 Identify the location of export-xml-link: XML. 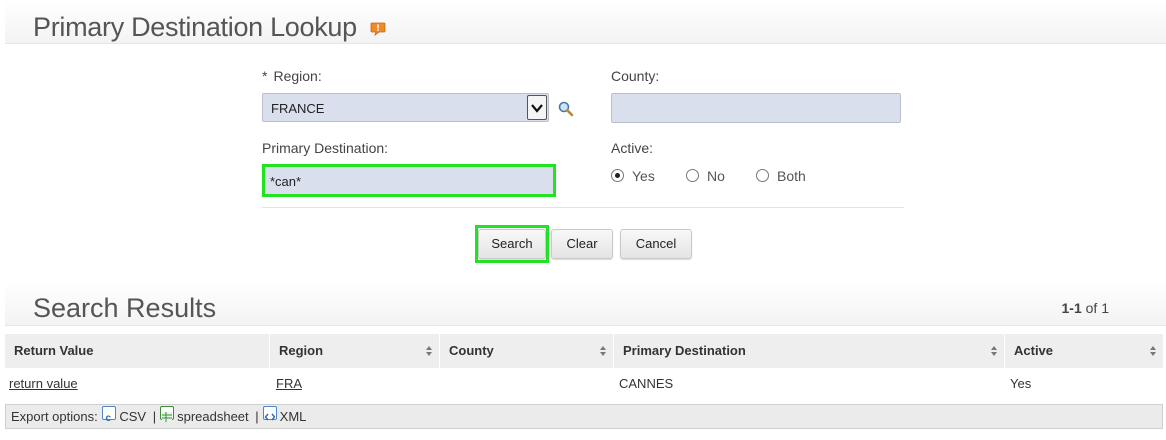
(293, 416).